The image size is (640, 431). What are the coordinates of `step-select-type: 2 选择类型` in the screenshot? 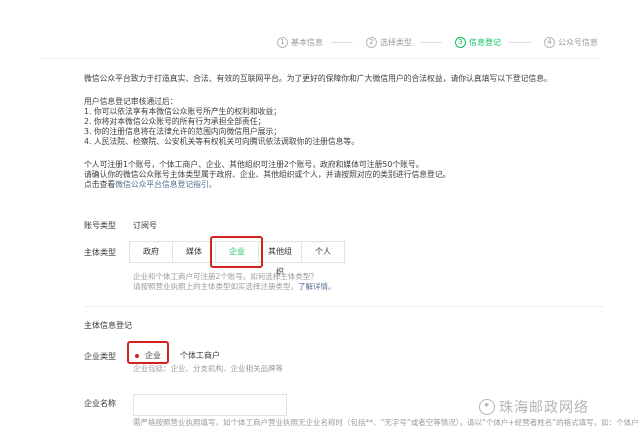 It's located at (404, 42).